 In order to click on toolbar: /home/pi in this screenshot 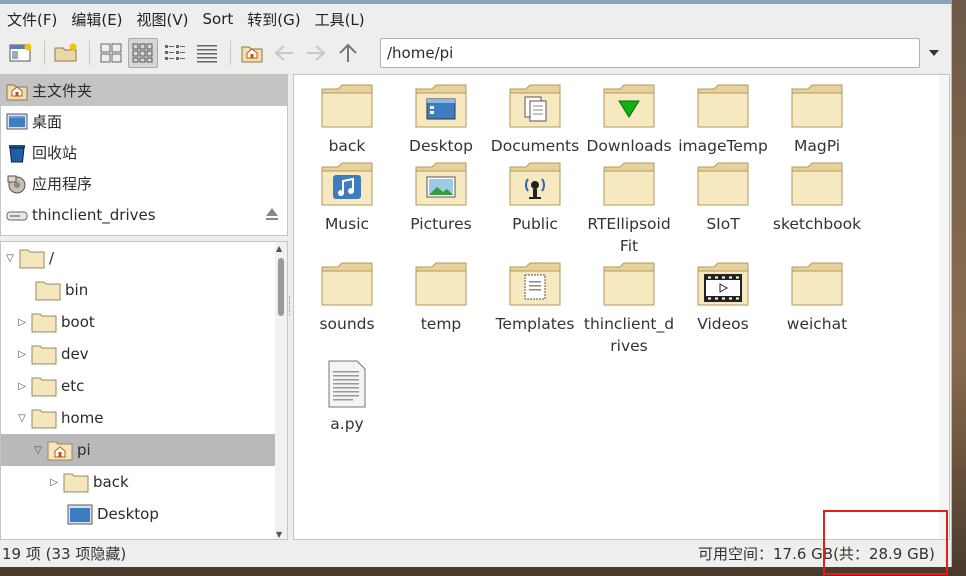, I will do `click(476, 53)`.